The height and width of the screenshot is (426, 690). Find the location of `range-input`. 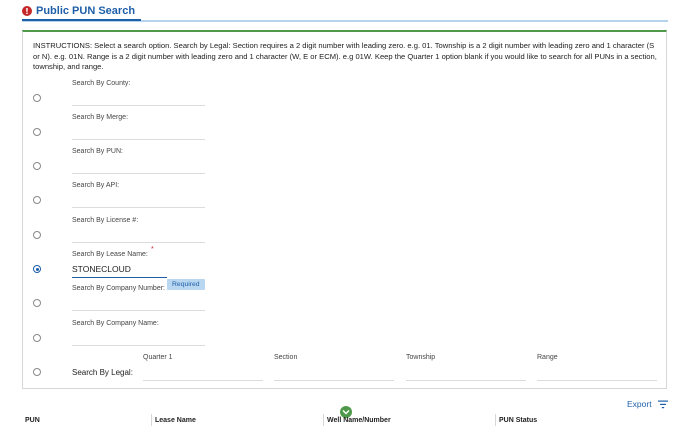

range-input is located at coordinates (597, 380).